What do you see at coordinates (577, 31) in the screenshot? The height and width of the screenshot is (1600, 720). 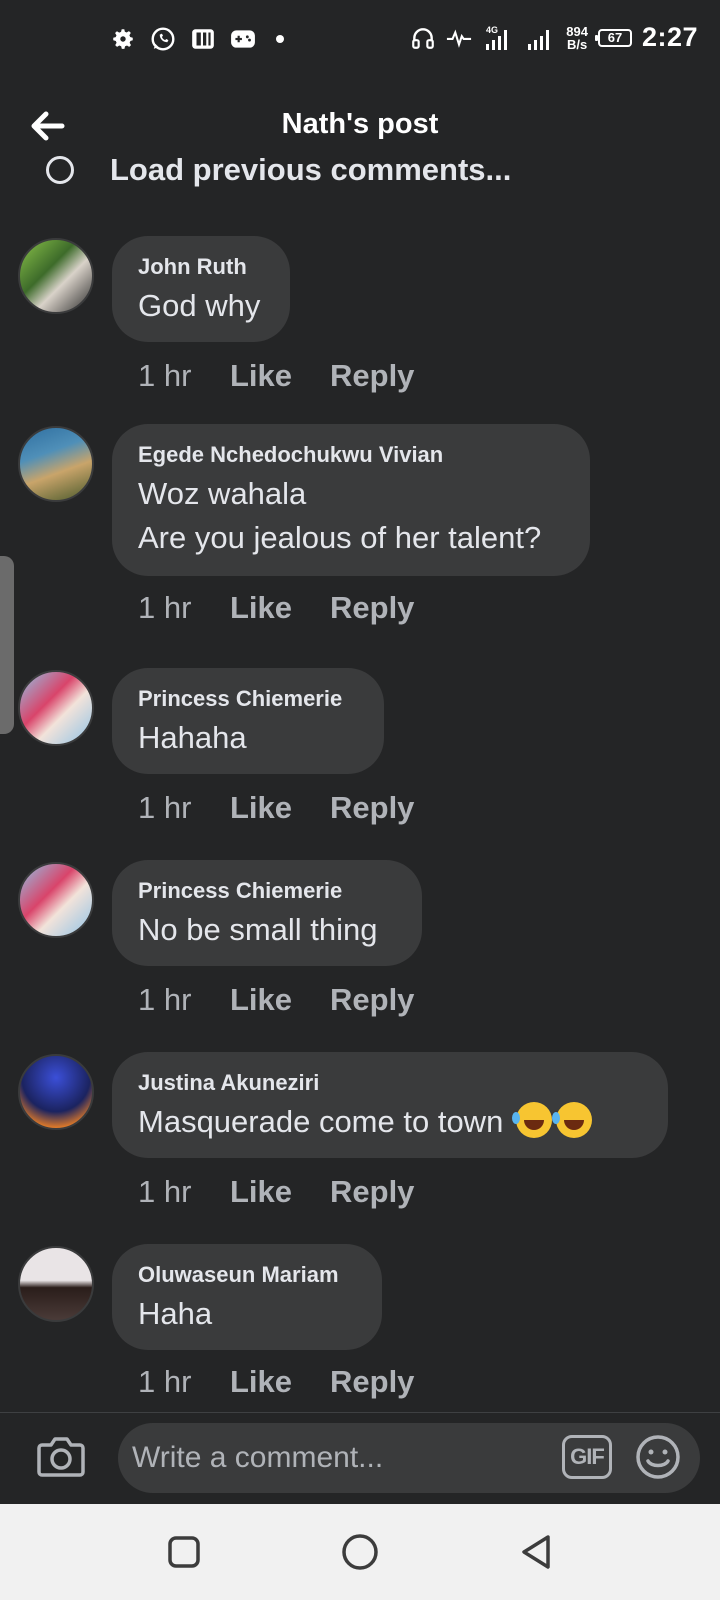 I see `network-speed-value: 894` at bounding box center [577, 31].